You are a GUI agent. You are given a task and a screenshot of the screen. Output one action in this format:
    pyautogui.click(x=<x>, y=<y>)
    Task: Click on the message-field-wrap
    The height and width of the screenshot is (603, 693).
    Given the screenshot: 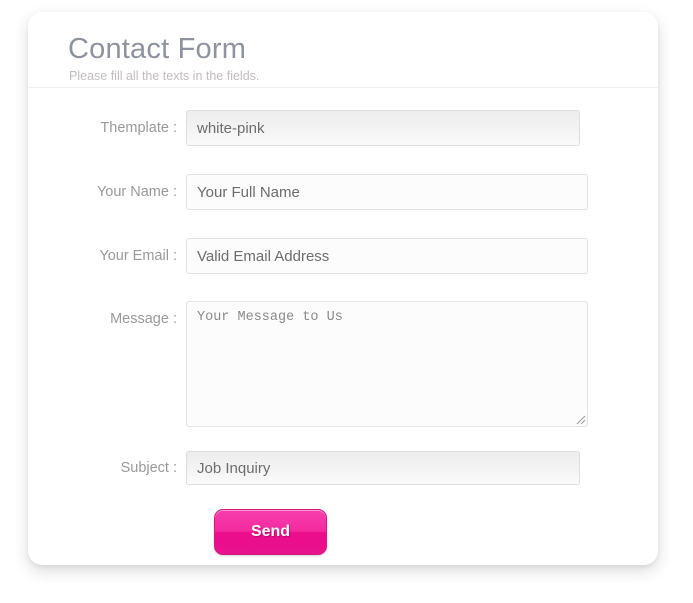 What is the action you would take?
    pyautogui.click(x=387, y=364)
    